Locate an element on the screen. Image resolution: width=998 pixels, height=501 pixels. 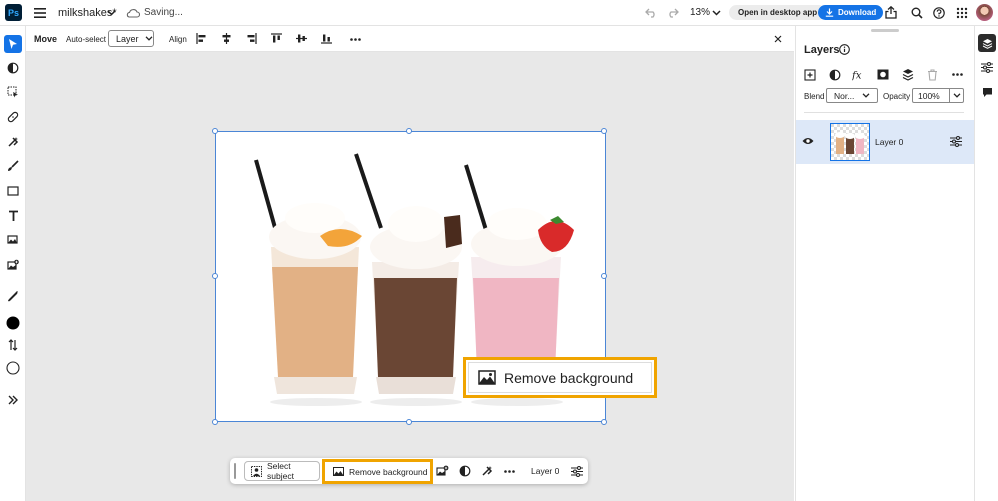
share-icon is located at coordinates (891, 12).